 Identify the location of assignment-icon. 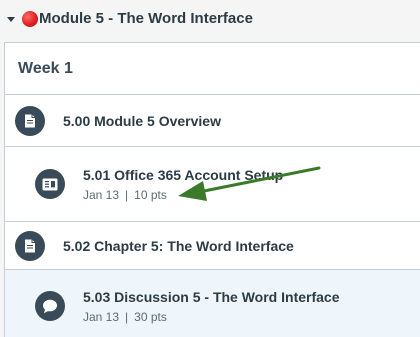
(50, 184).